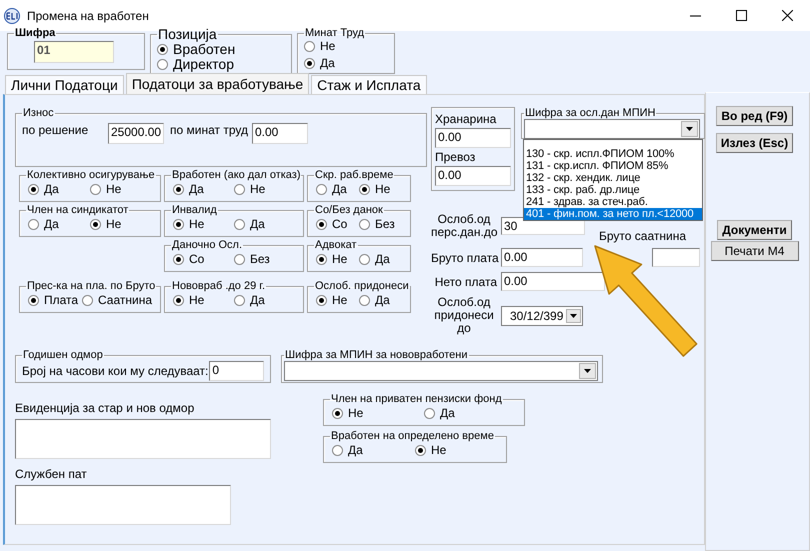 The image size is (810, 551). I want to click on group-label: Член на синдикатот, so click(78, 210).